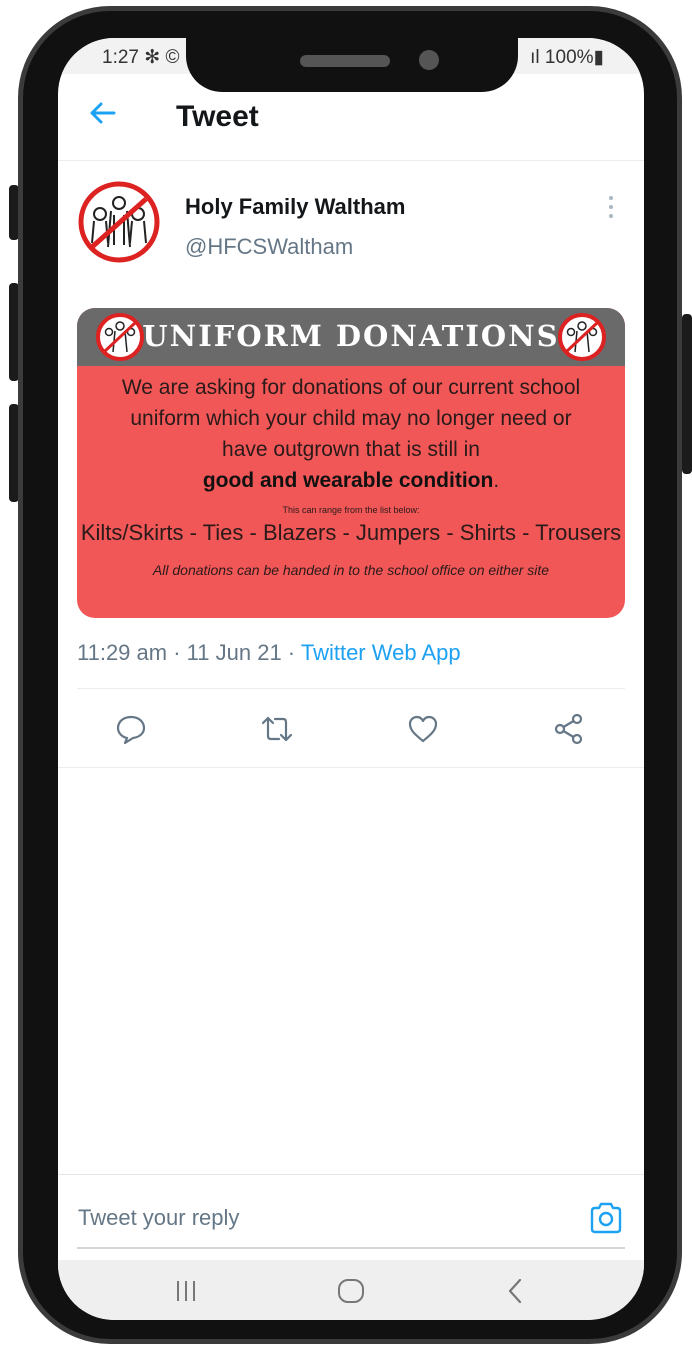 Image resolution: width=692 pixels, height=1351 pixels. What do you see at coordinates (131, 729) in the screenshot?
I see `reply-icon` at bounding box center [131, 729].